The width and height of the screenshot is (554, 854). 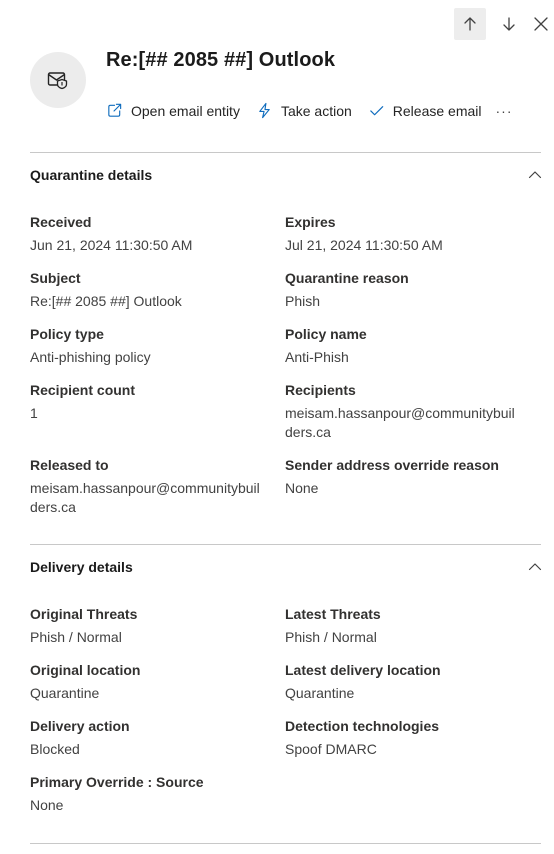 What do you see at coordinates (413, 626) in the screenshot?
I see `field-latest-threats: Latest Threats Phish / Normal` at bounding box center [413, 626].